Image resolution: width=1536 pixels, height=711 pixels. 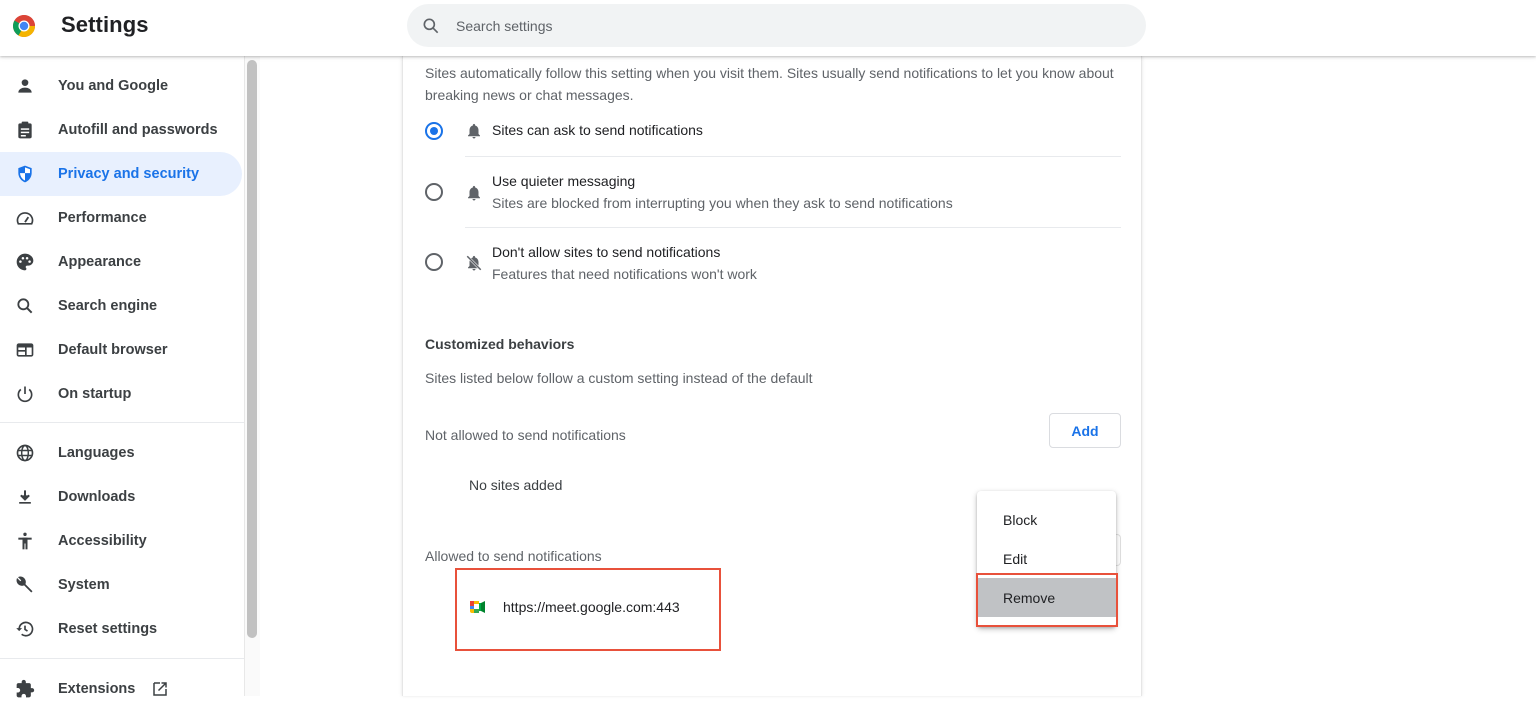 What do you see at coordinates (781, 26) in the screenshot?
I see `search-input` at bounding box center [781, 26].